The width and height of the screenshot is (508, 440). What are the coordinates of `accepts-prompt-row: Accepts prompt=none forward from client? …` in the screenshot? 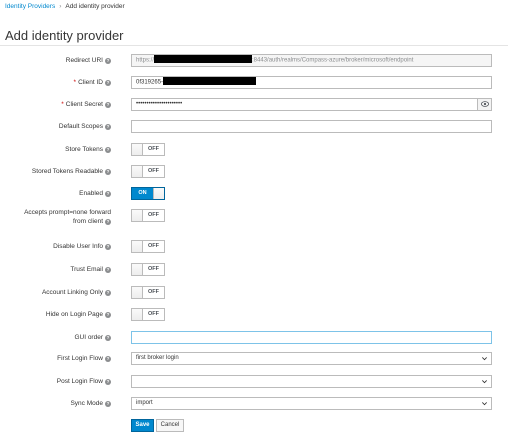 It's located at (254, 221).